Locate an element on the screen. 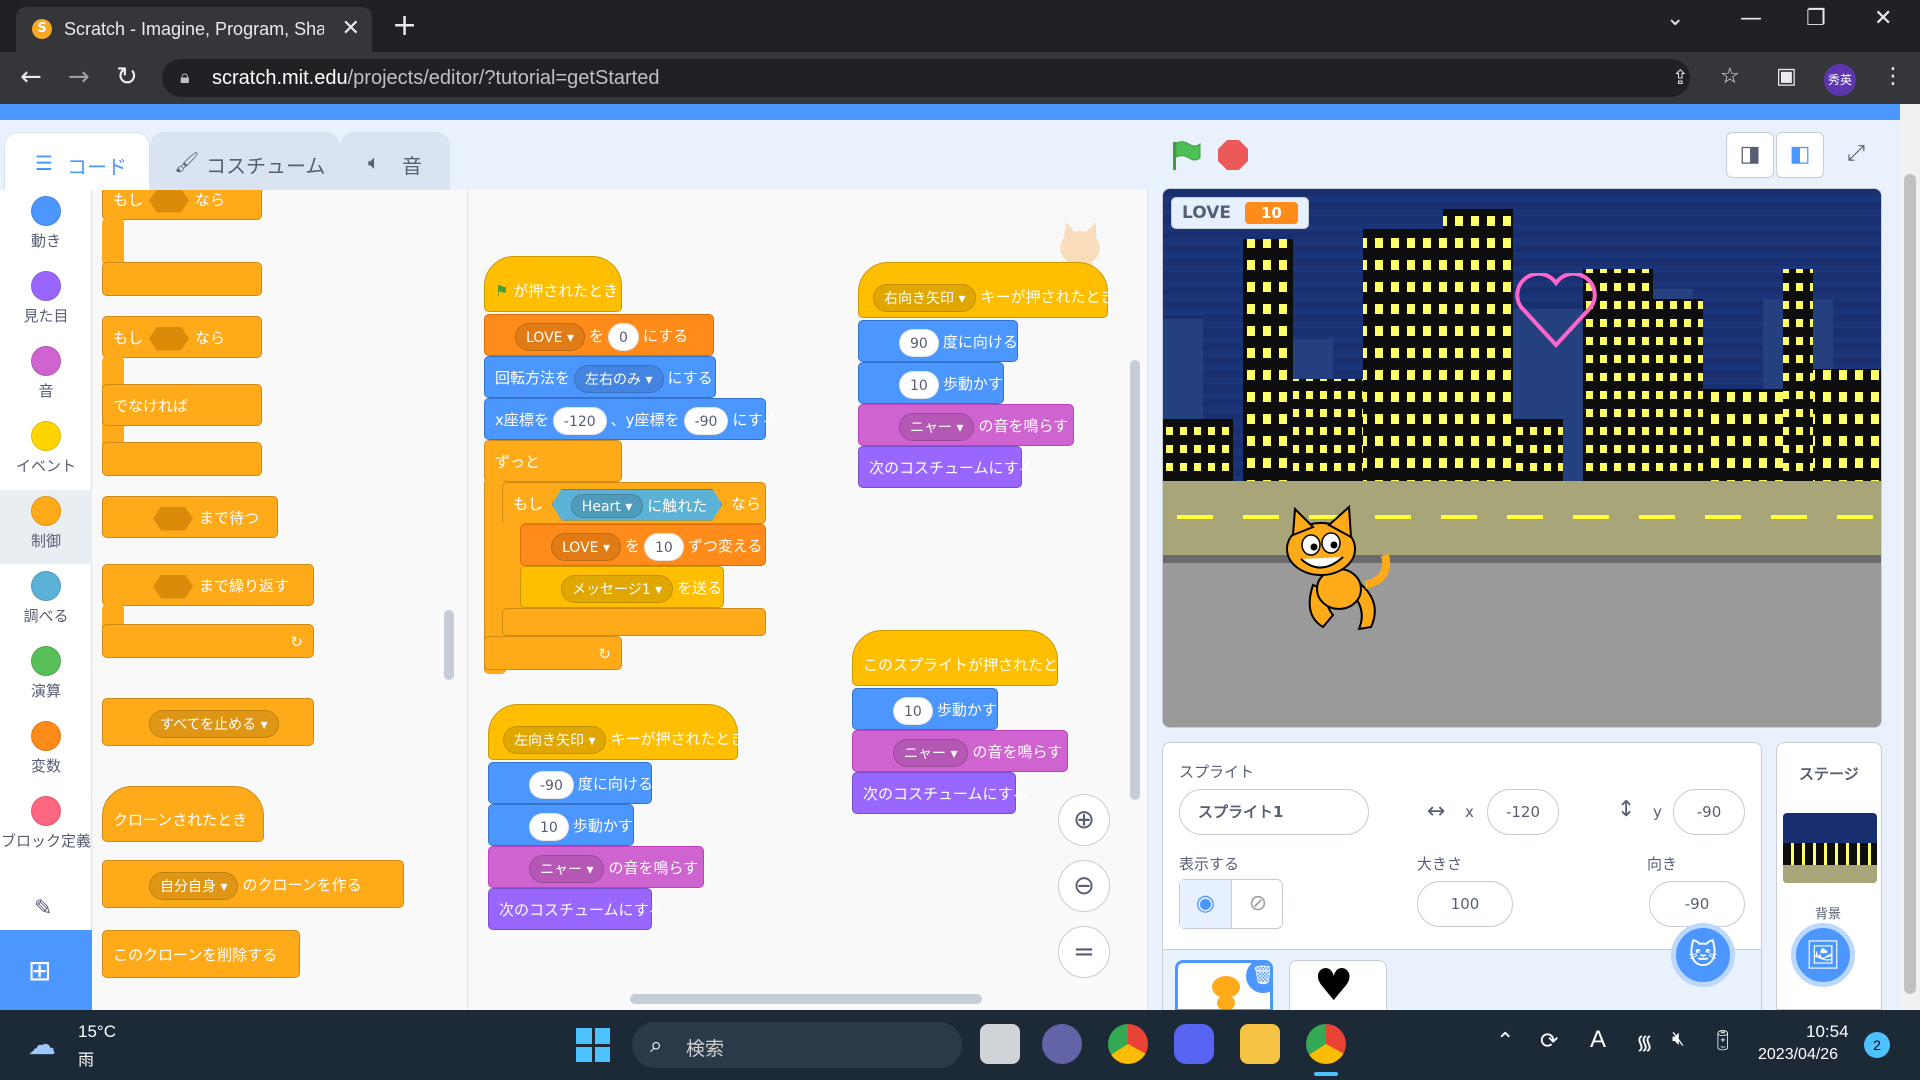  palette-wait-until-block: まで待つ is located at coordinates (190, 517).